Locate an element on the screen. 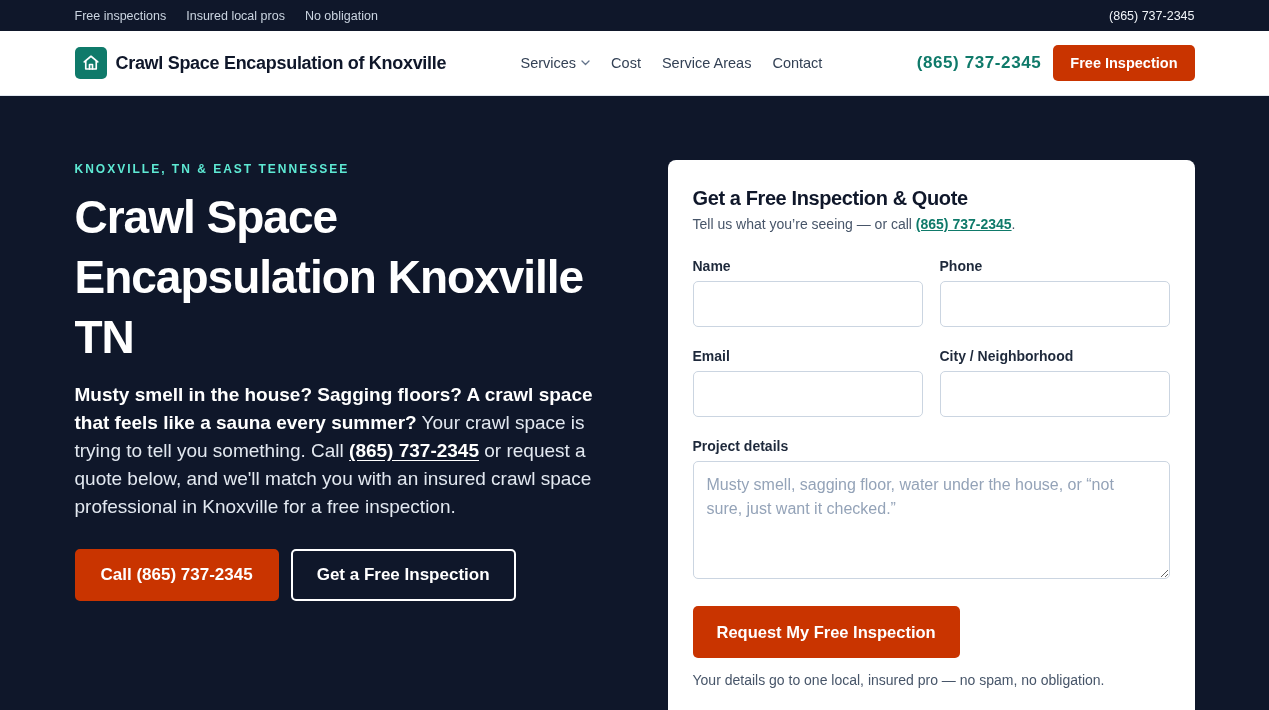 The width and height of the screenshot is (1269, 710). field-label: Project details is located at coordinates (741, 446).